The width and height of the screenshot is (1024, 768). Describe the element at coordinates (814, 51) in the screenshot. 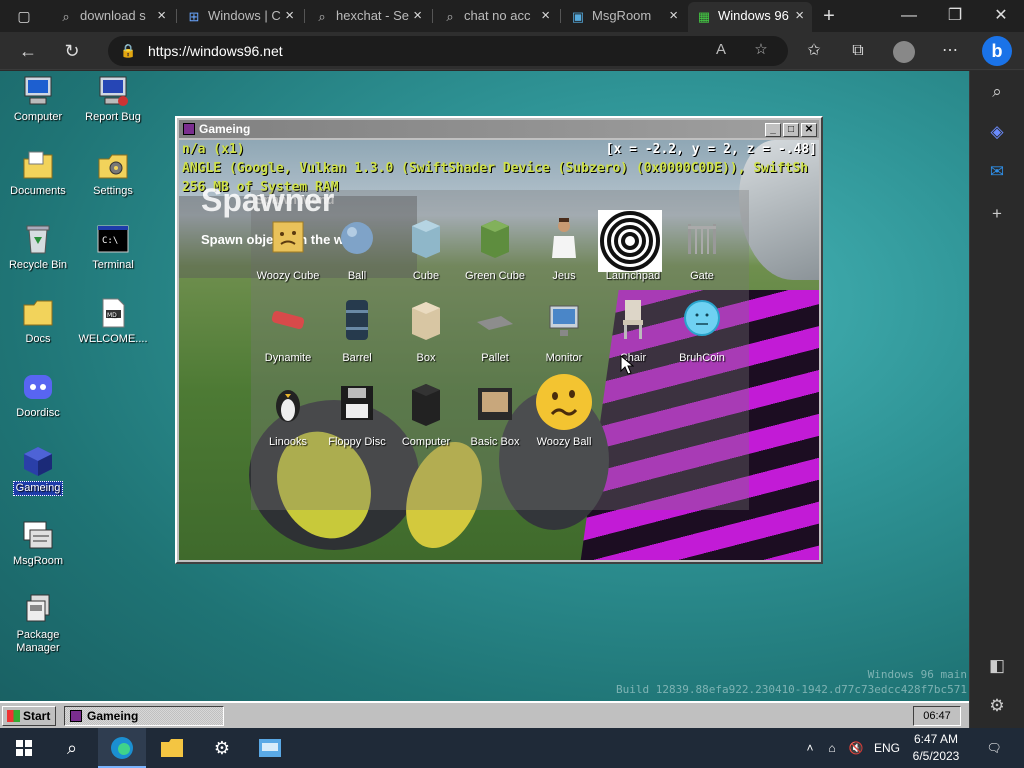

I see `favorites-icon: ✩` at that location.